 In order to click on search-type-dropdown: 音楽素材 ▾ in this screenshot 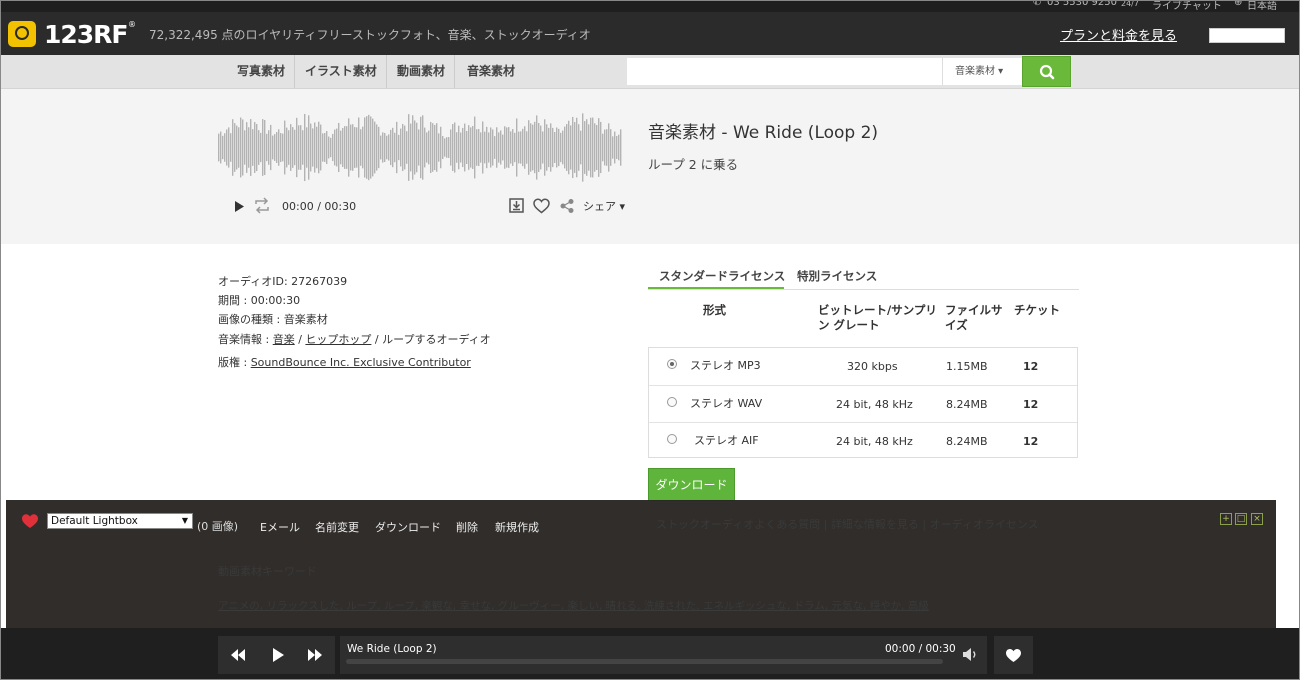, I will do `click(982, 71)`.